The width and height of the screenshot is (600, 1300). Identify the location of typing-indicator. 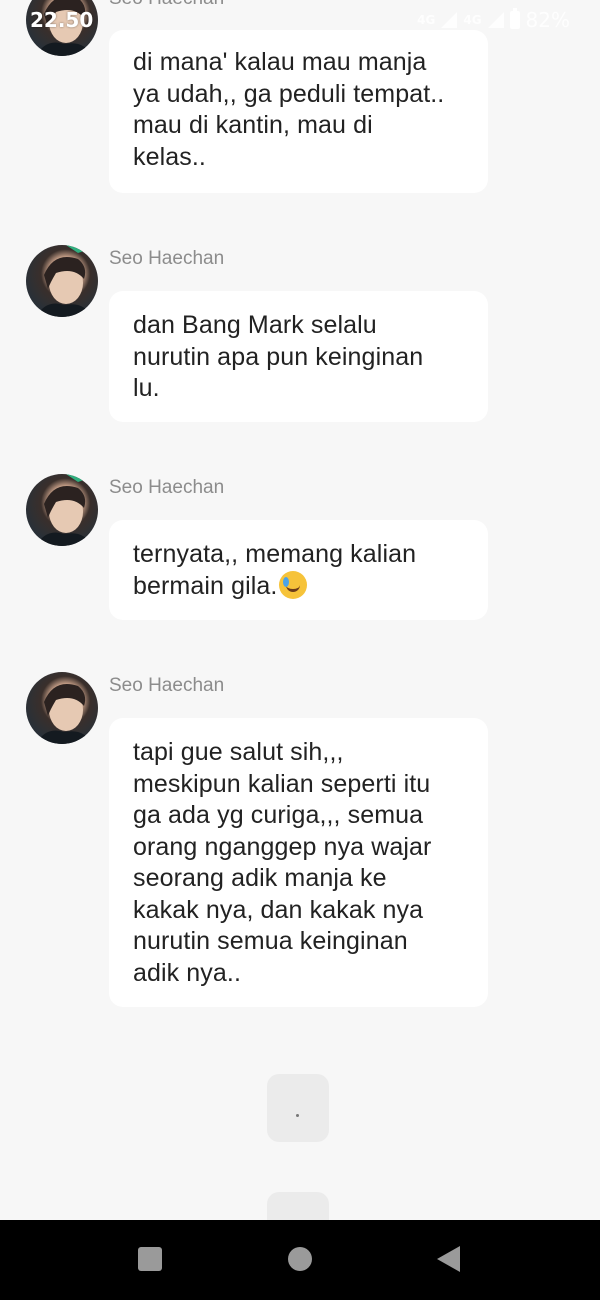
(298, 1108).